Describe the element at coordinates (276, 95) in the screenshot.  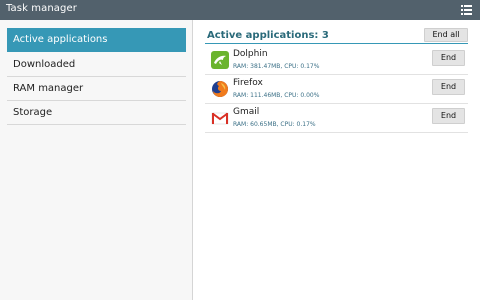
I see `app-stats: RAM: 111.46MB, CPU: 0.00%` at that location.